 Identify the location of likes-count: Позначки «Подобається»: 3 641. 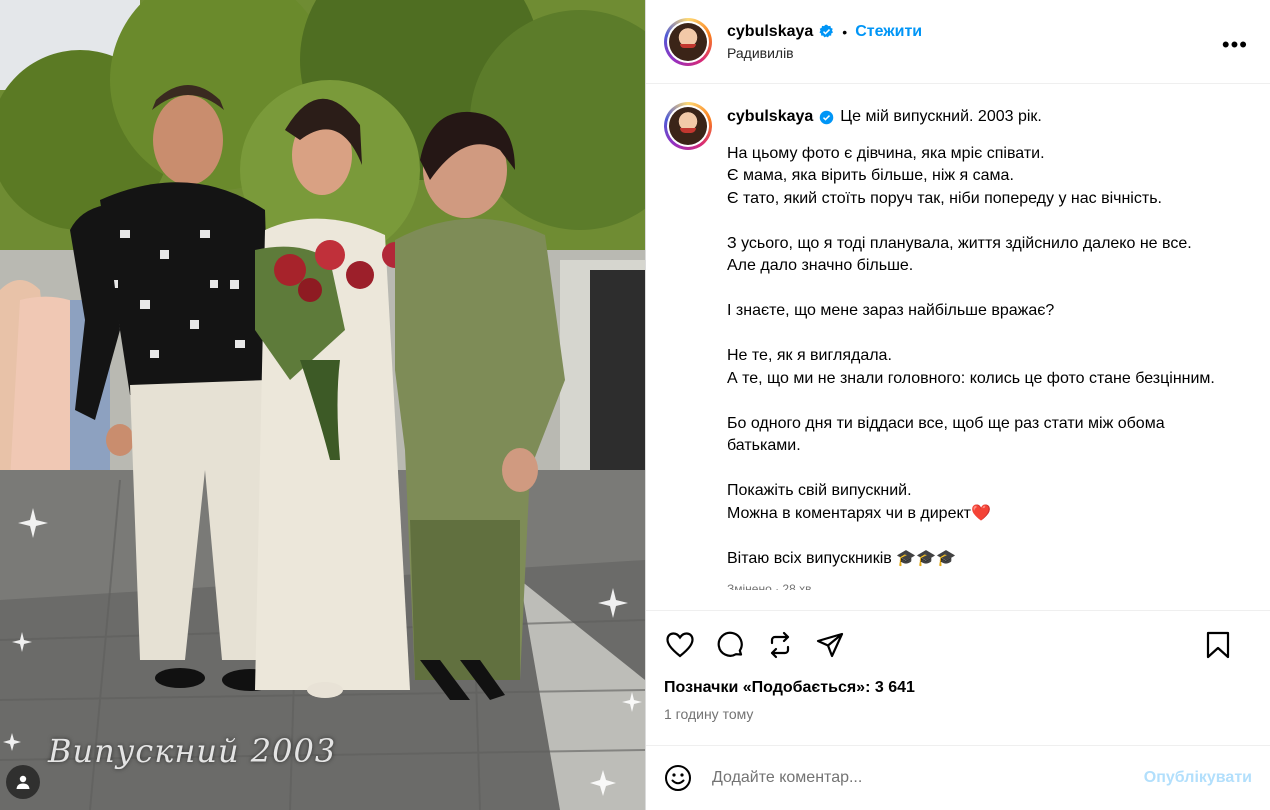
(958, 692).